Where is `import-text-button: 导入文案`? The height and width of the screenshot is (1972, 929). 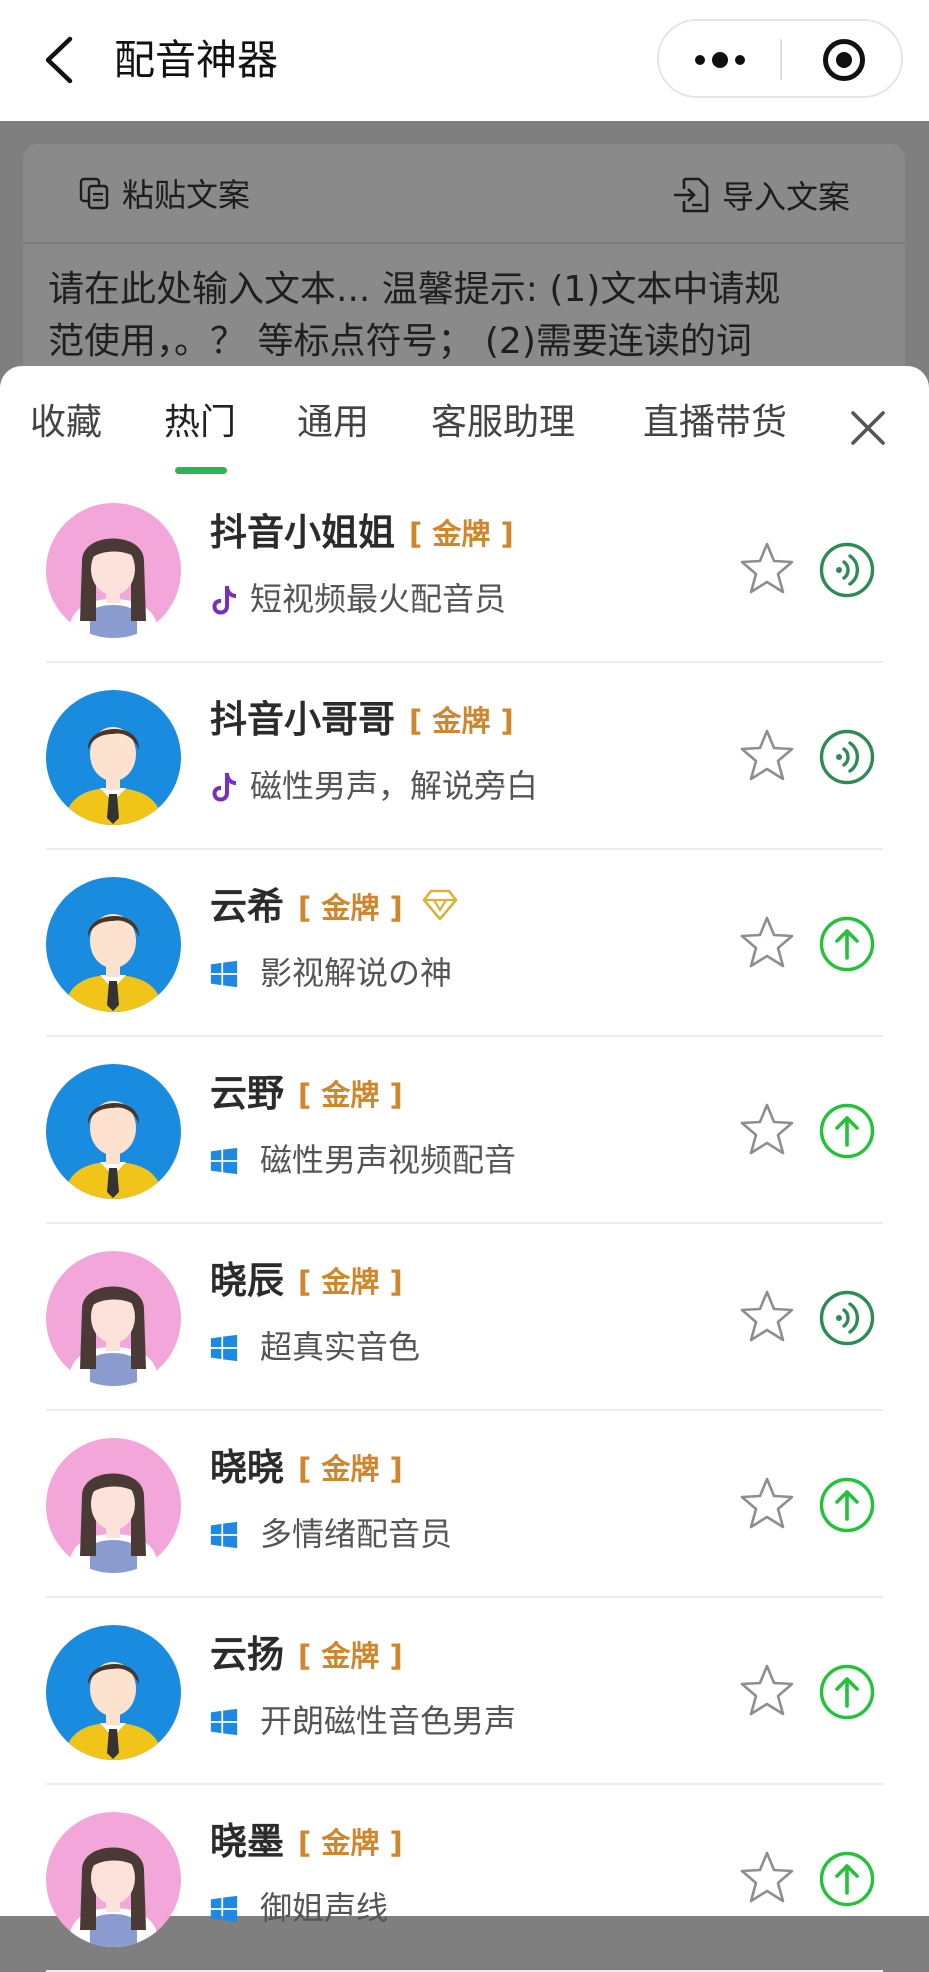 import-text-button: 导入文案 is located at coordinates (761, 195).